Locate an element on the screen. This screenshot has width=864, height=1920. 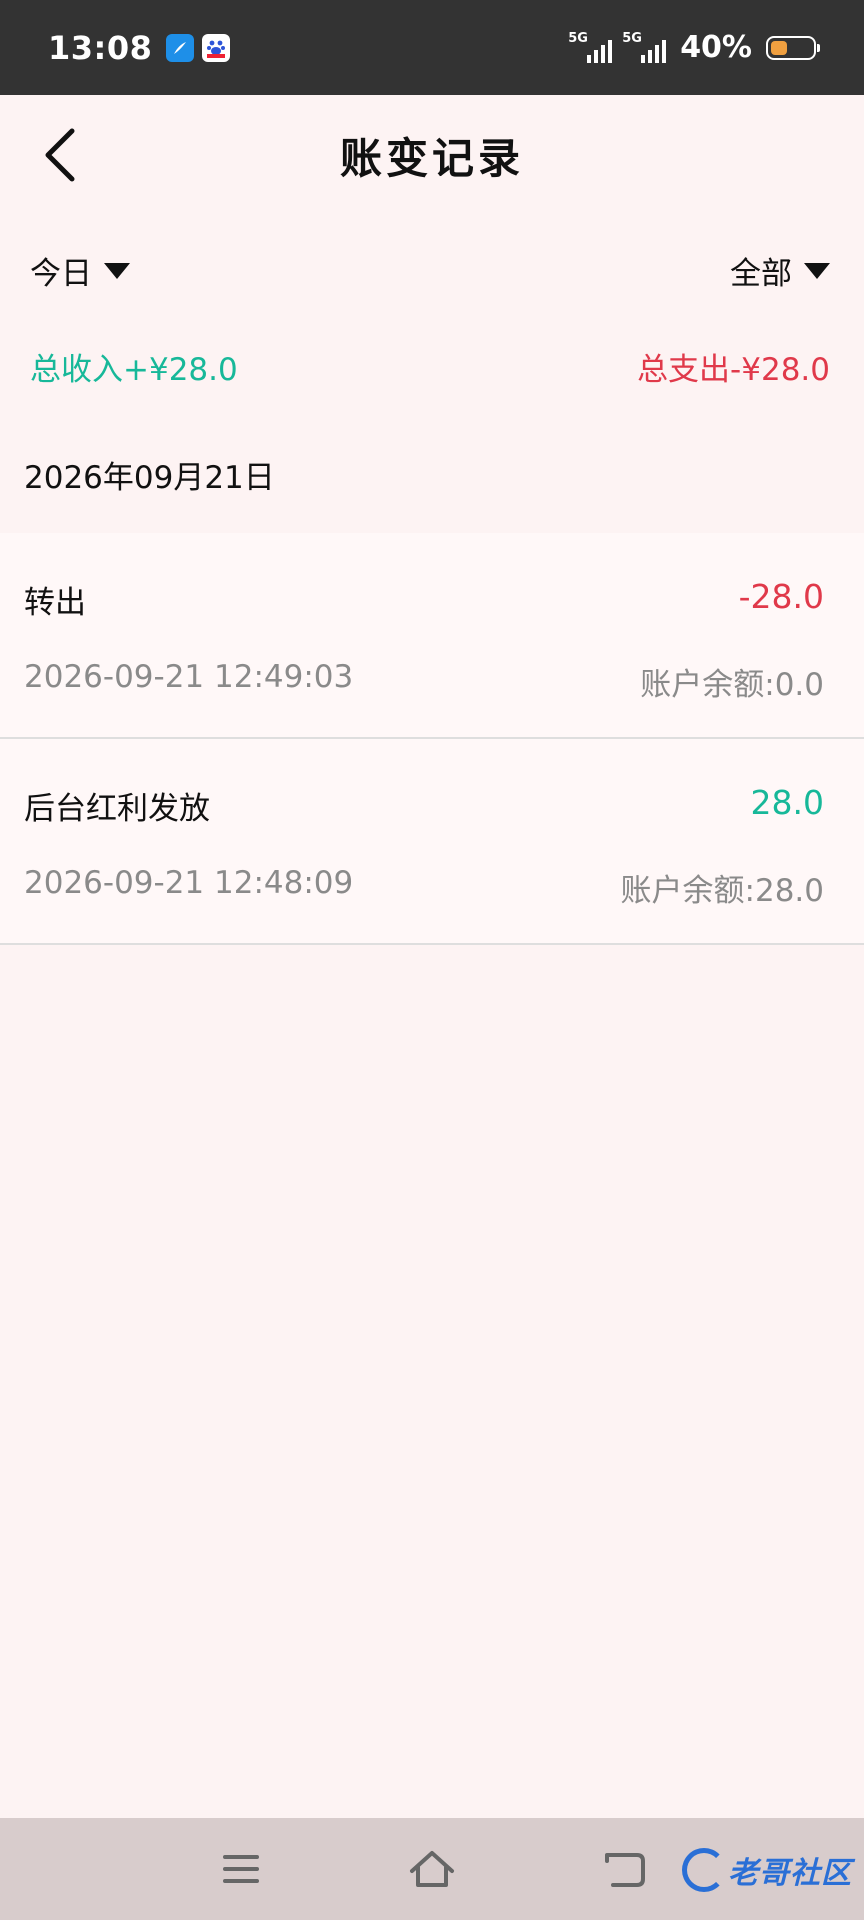
home-button is located at coordinates (432, 1869).